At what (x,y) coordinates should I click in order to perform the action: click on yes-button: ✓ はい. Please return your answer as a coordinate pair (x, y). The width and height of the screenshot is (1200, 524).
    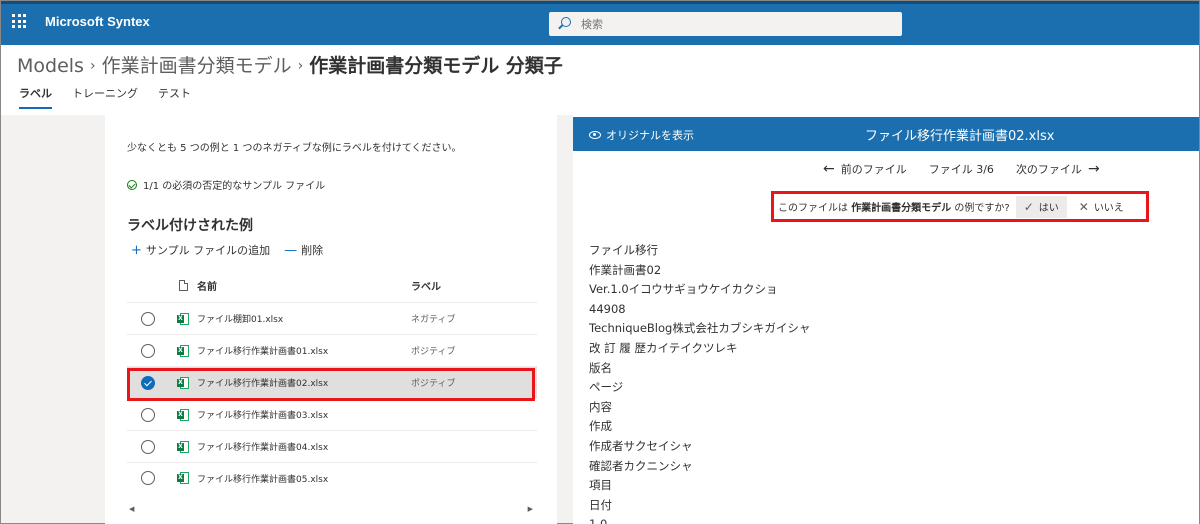
    Looking at the image, I should click on (1041, 206).